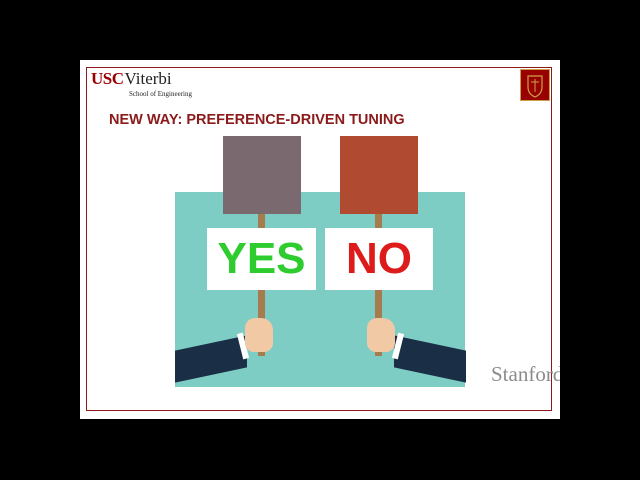 The height and width of the screenshot is (480, 640). What do you see at coordinates (160, 94) in the screenshot?
I see `usc-logo-subtitle: School of Engineering` at bounding box center [160, 94].